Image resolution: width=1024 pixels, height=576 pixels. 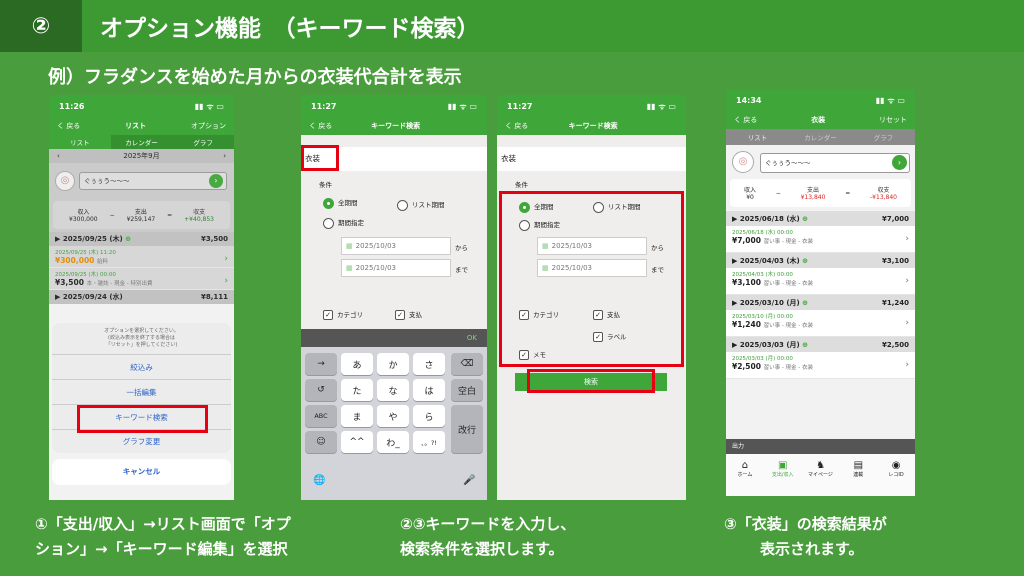 What do you see at coordinates (429, 390) in the screenshot?
I see `keyboard-key: は` at bounding box center [429, 390].